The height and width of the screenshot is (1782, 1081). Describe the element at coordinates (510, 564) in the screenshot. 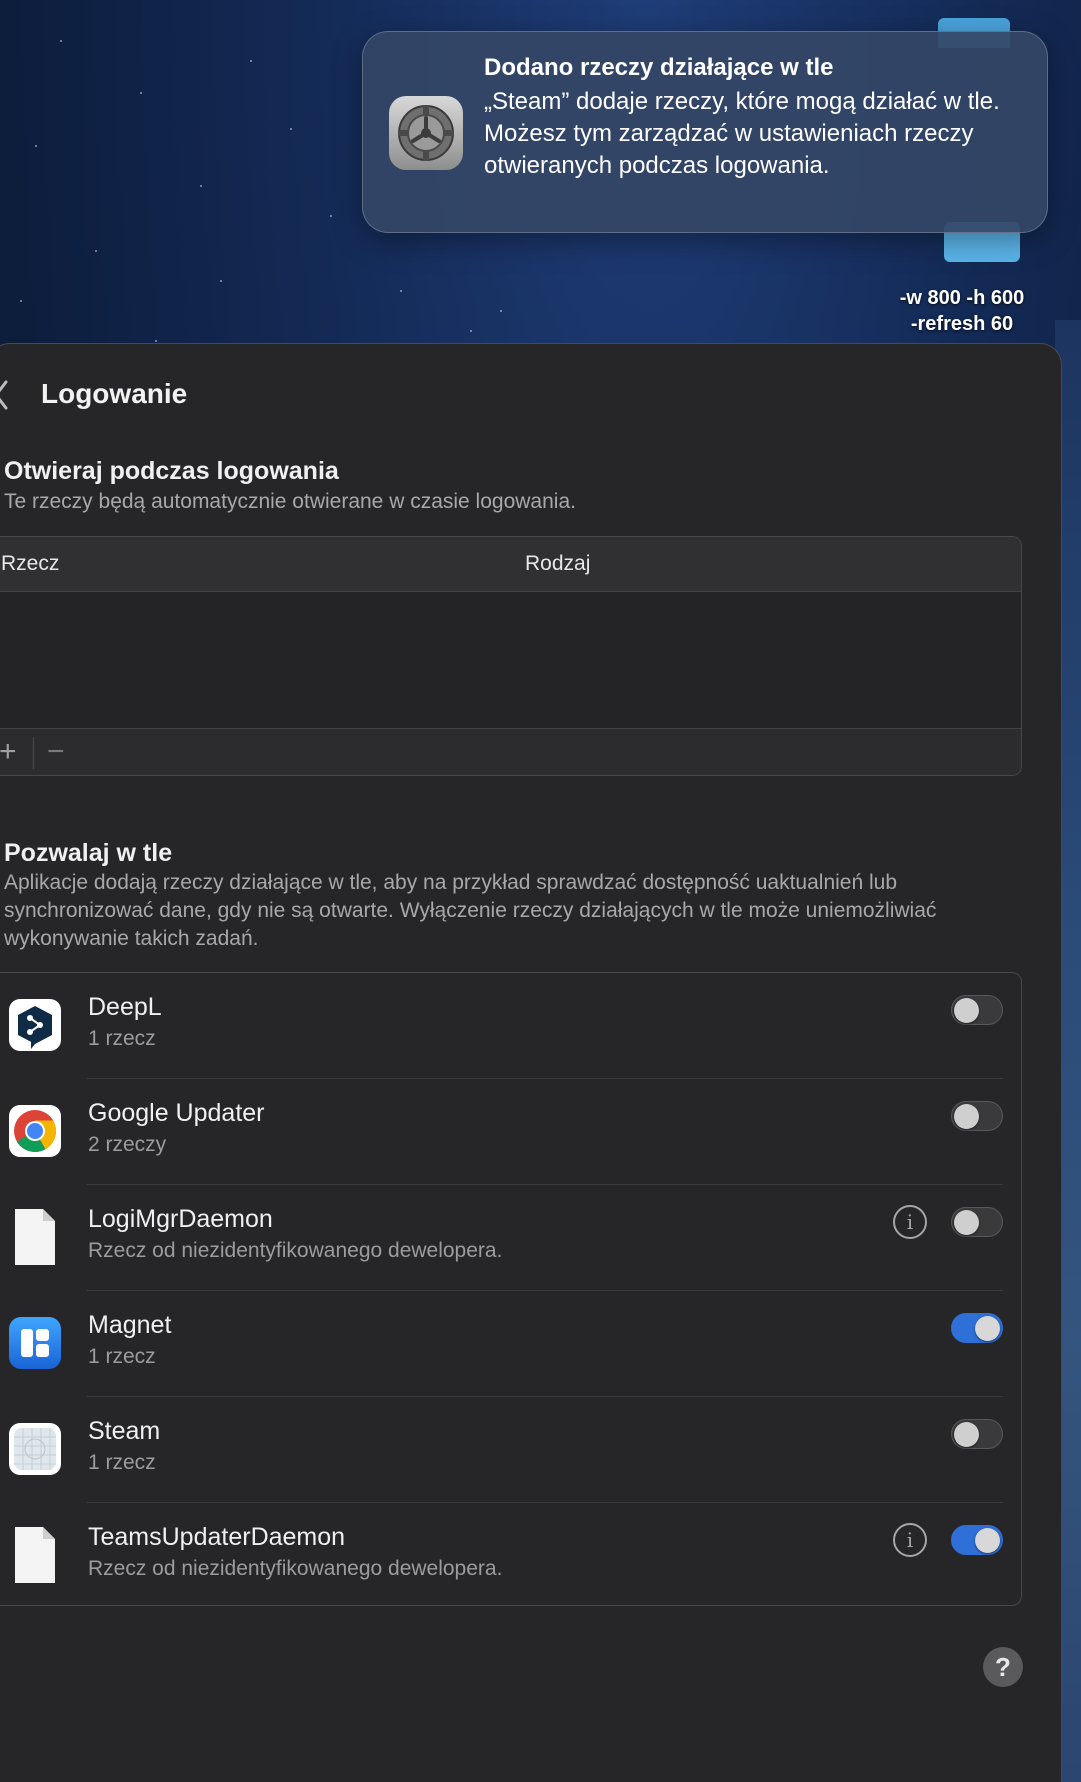

I see `table-header: Rzecz Rodzaj` at that location.